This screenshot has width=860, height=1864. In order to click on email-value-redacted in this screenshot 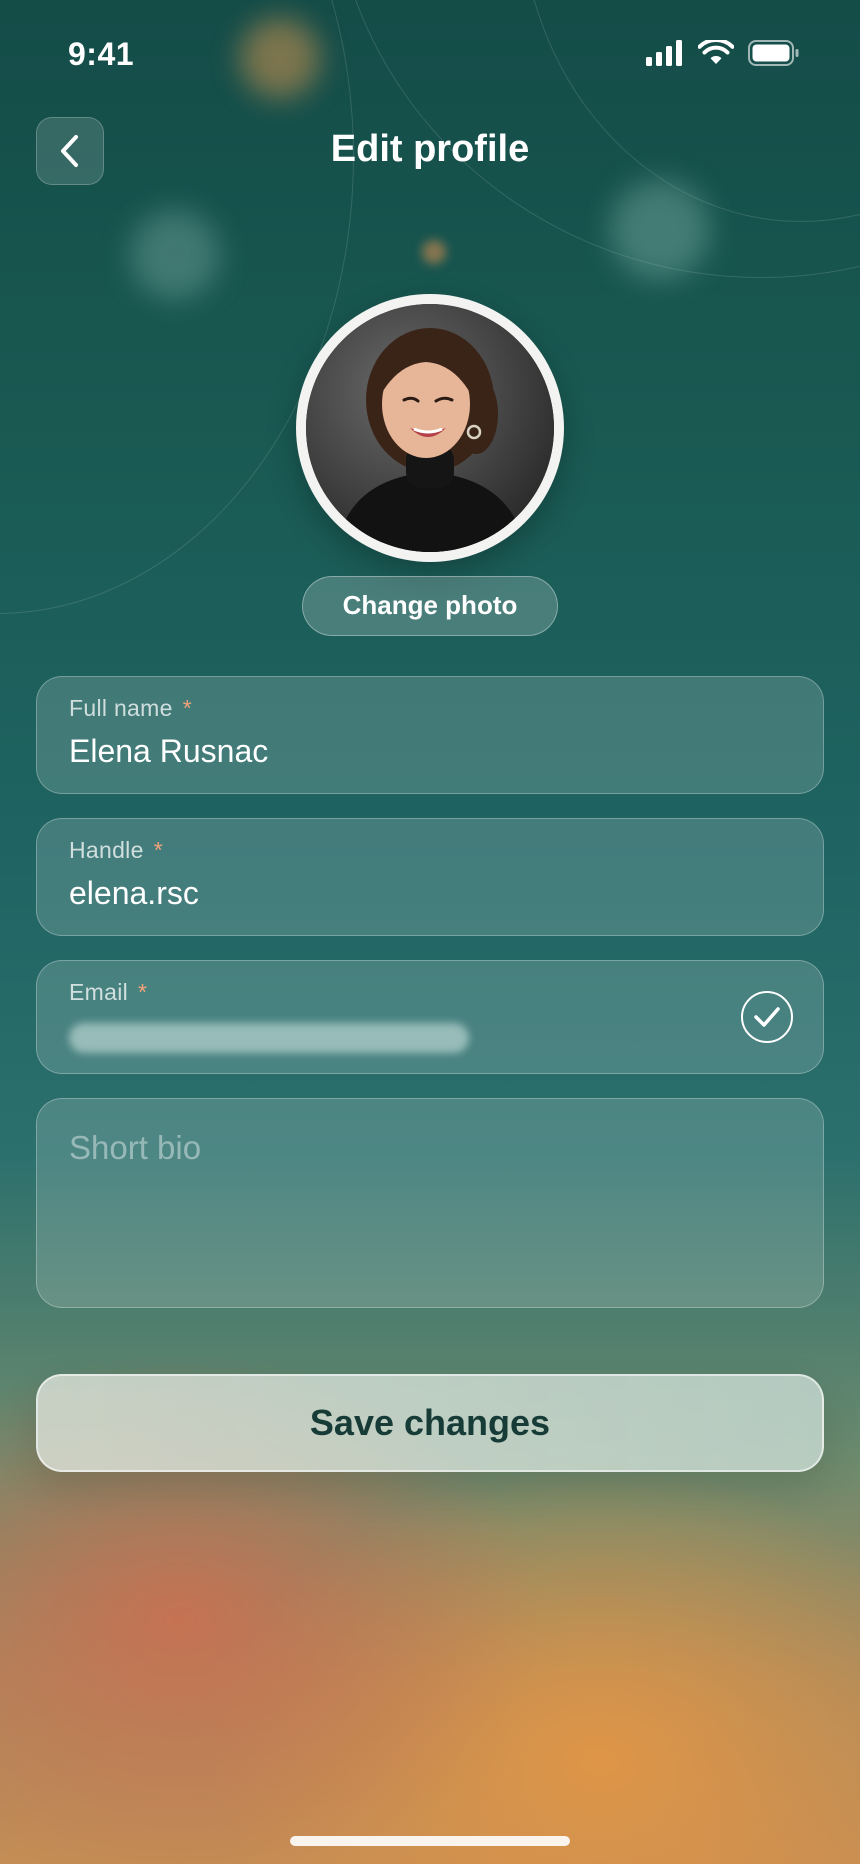, I will do `click(269, 1038)`.